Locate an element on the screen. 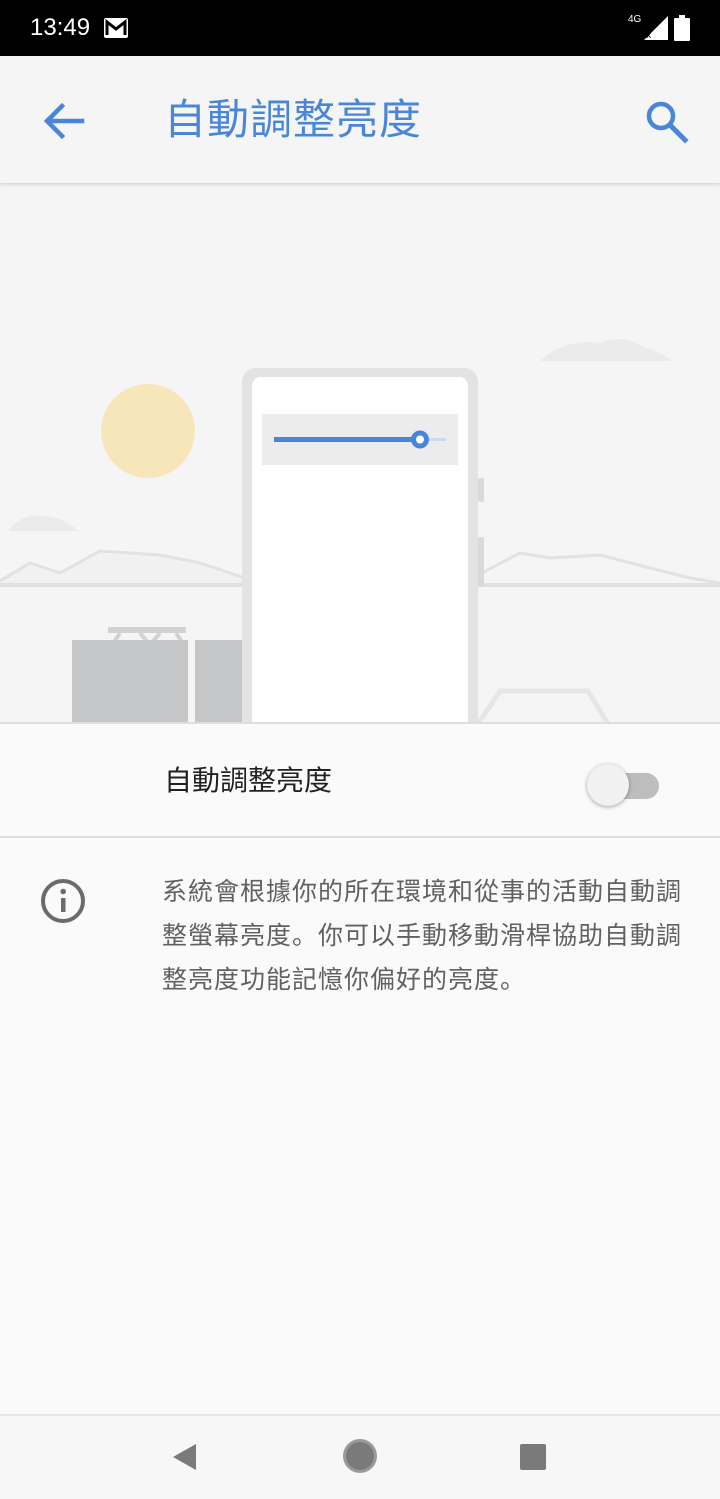 This screenshot has width=720, height=1499. switch-thumb is located at coordinates (608, 785).